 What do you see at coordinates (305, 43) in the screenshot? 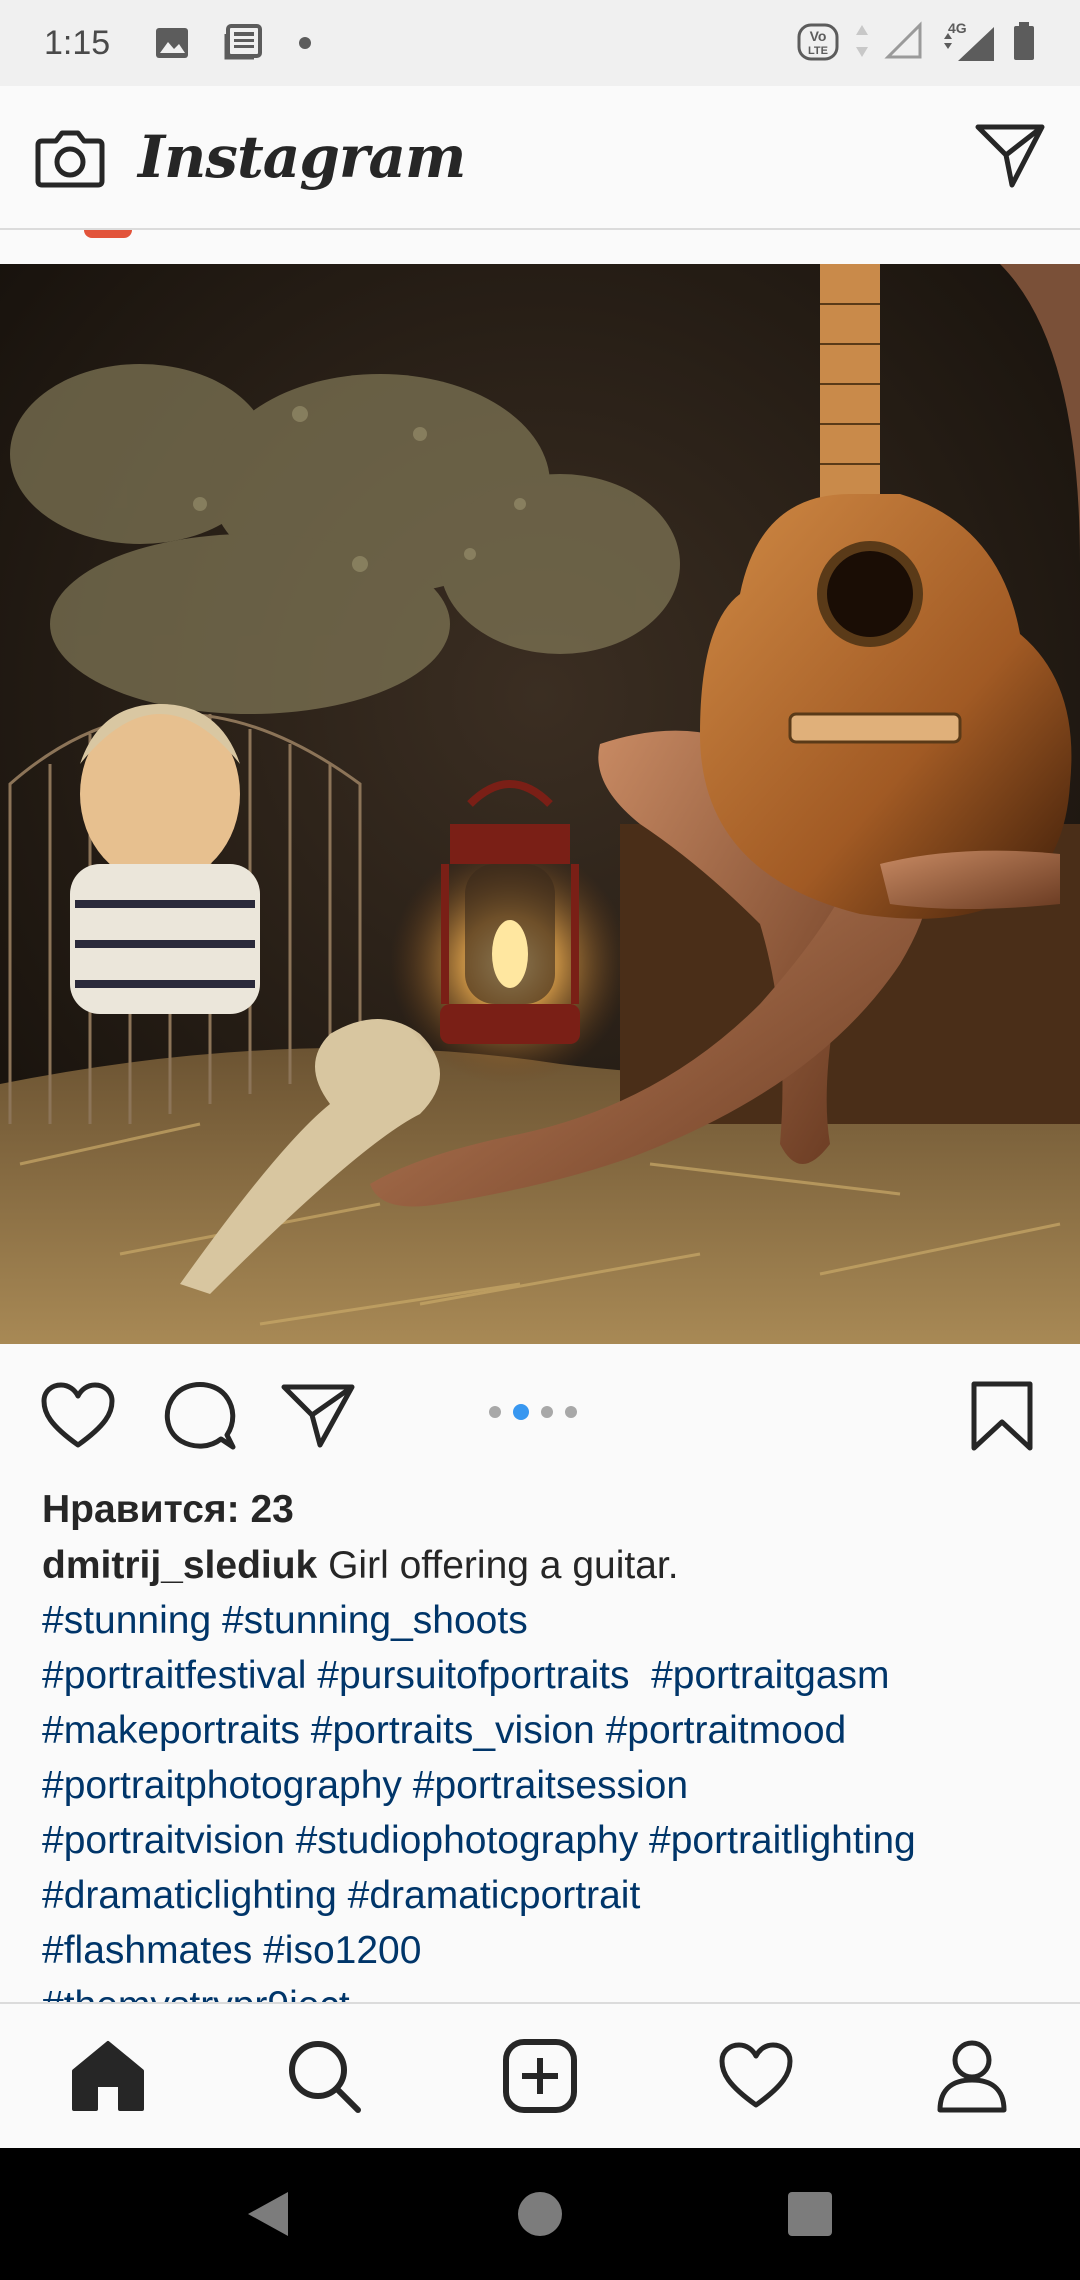
I see `dot-icon` at bounding box center [305, 43].